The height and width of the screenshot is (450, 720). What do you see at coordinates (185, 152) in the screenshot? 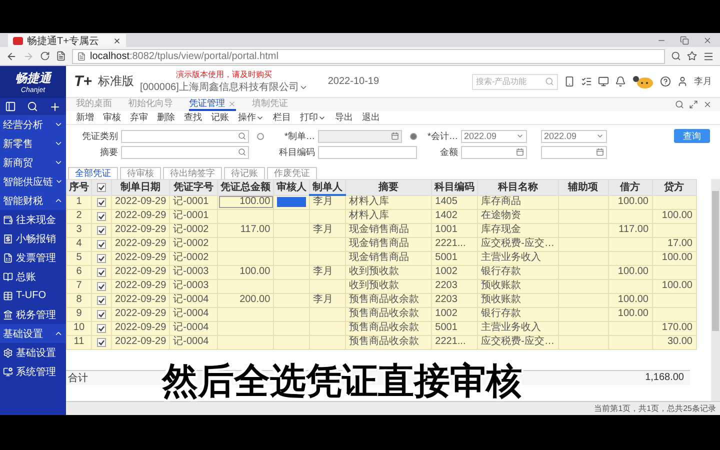
I see `summary-field` at bounding box center [185, 152].